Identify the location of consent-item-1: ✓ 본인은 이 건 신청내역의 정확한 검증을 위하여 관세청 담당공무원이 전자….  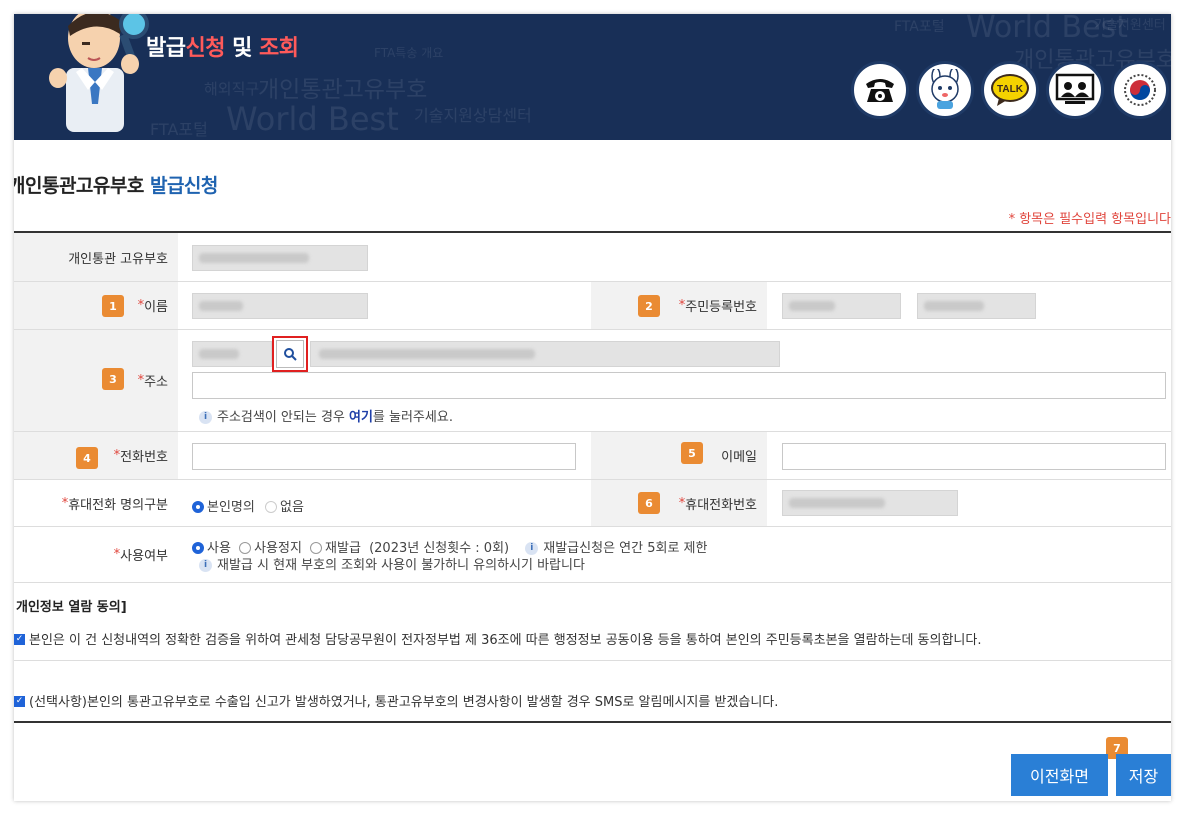
(498, 640).